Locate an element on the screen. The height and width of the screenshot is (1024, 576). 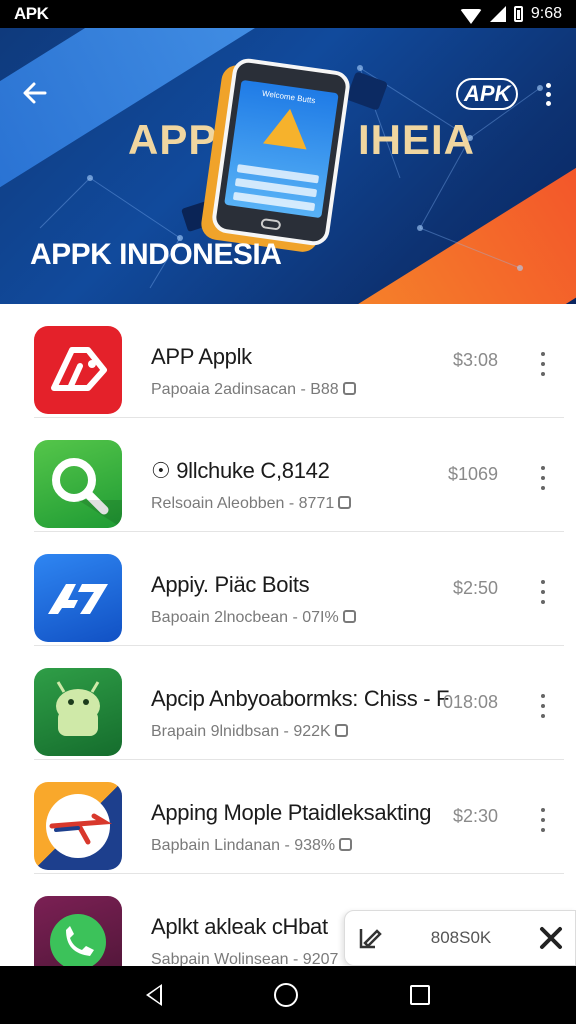
app-subtitle: Bapoain 2lnocbean - 07I% is located at coordinates (253, 618).